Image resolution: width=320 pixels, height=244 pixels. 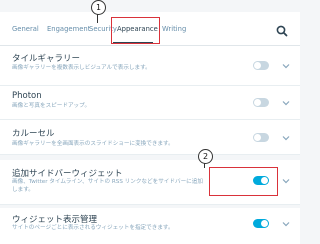 What do you see at coordinates (51, 106) in the screenshot?
I see `card-description: 画像と写真をスピードアップ。` at bounding box center [51, 106].